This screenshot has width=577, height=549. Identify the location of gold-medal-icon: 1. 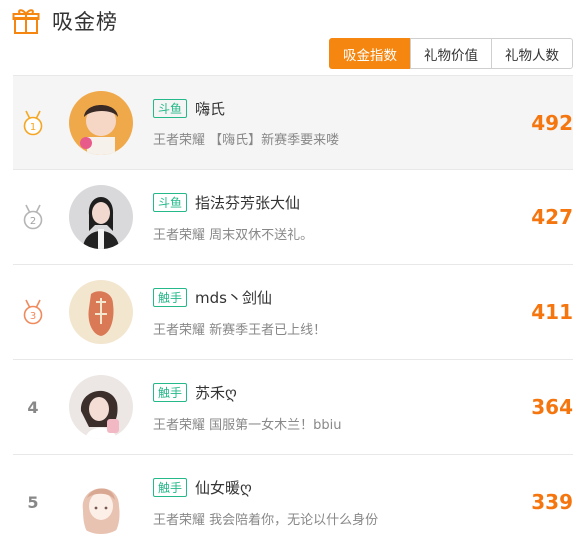
(33, 122).